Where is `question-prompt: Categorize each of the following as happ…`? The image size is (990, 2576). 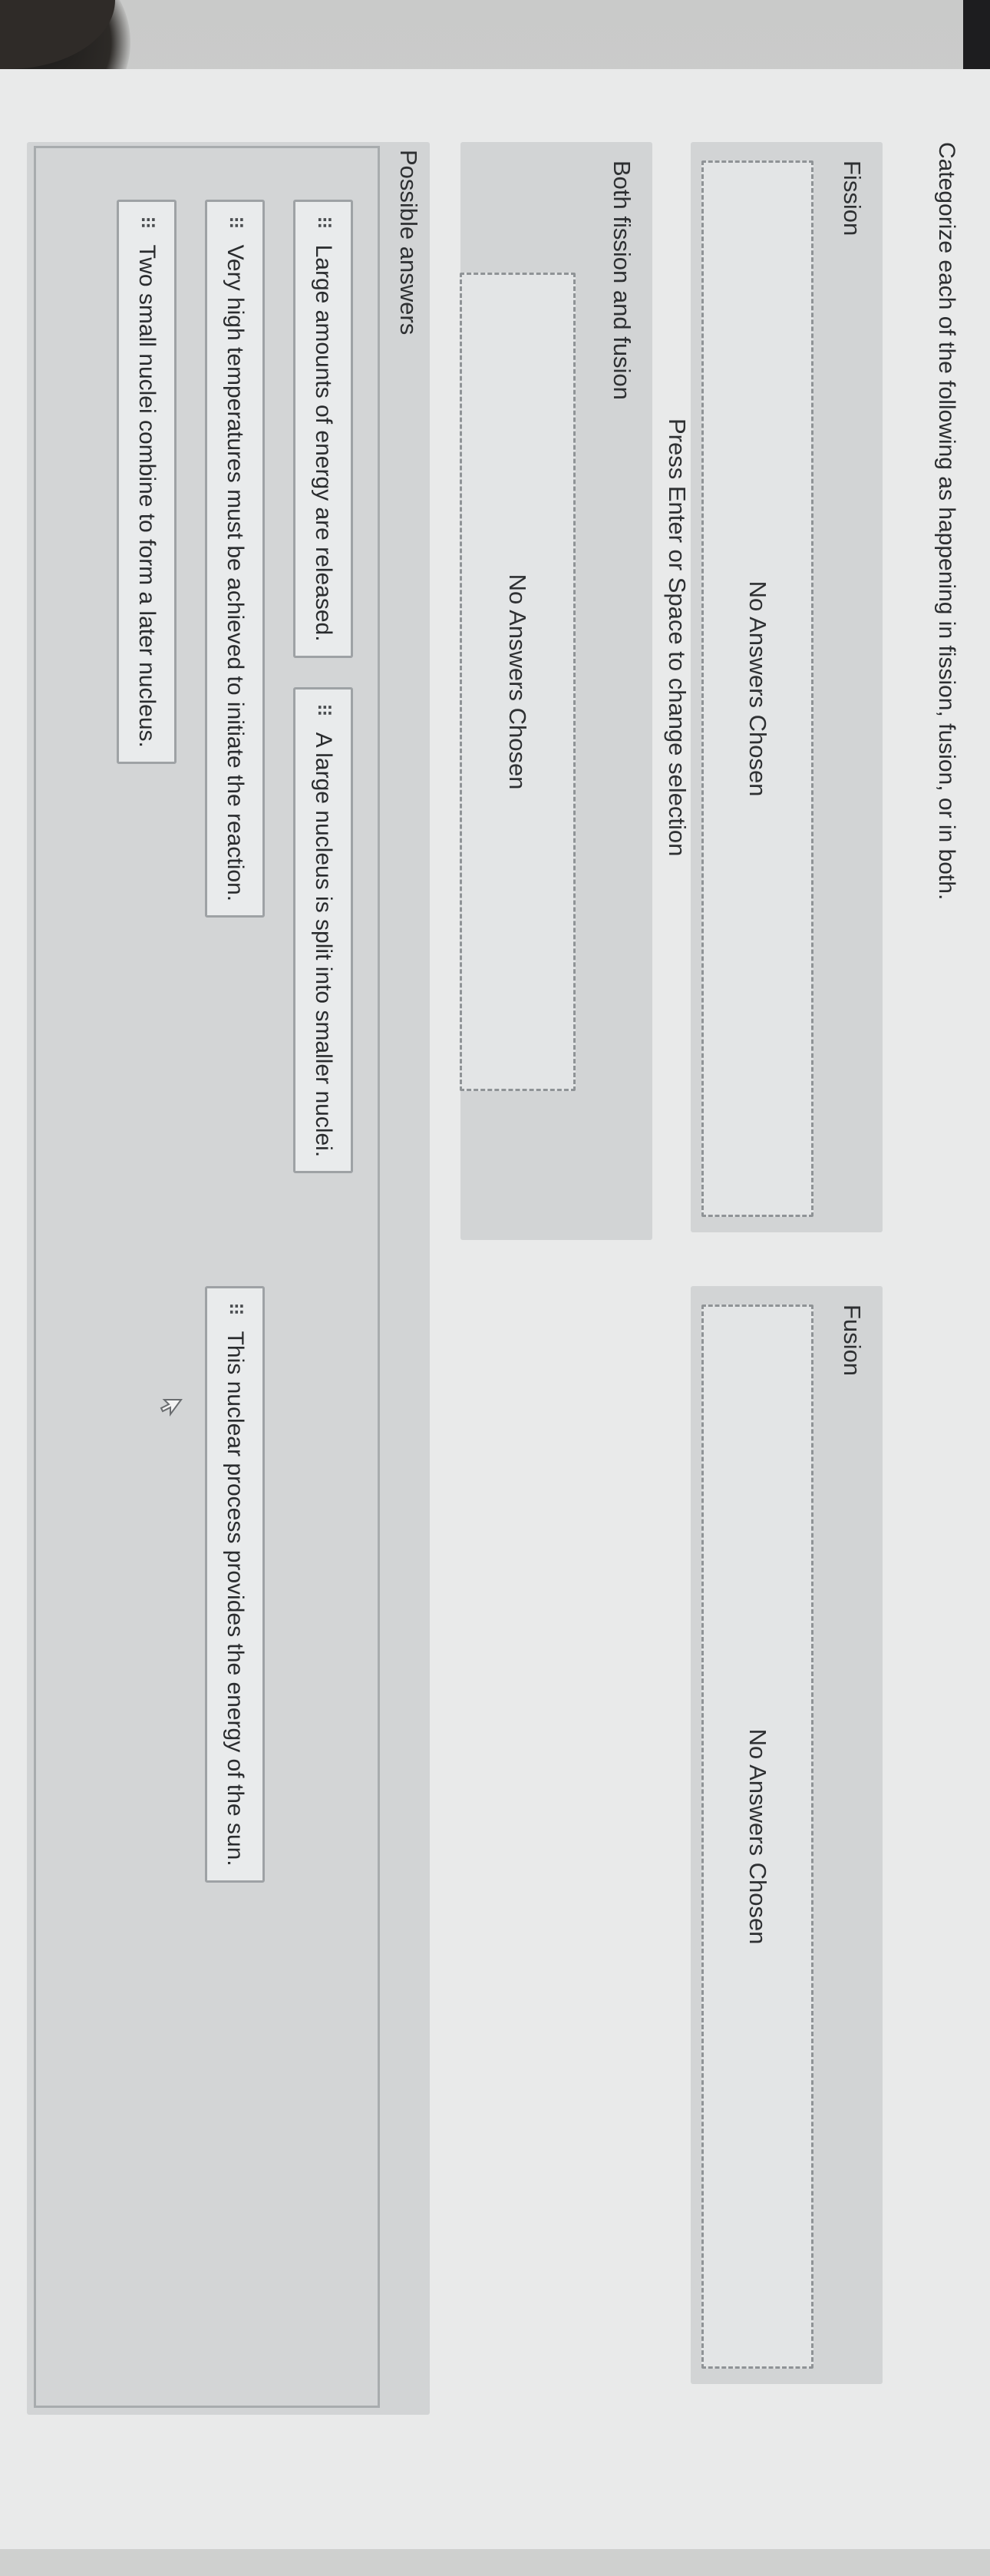 question-prompt: Categorize each of the following as happ… is located at coordinates (946, 521).